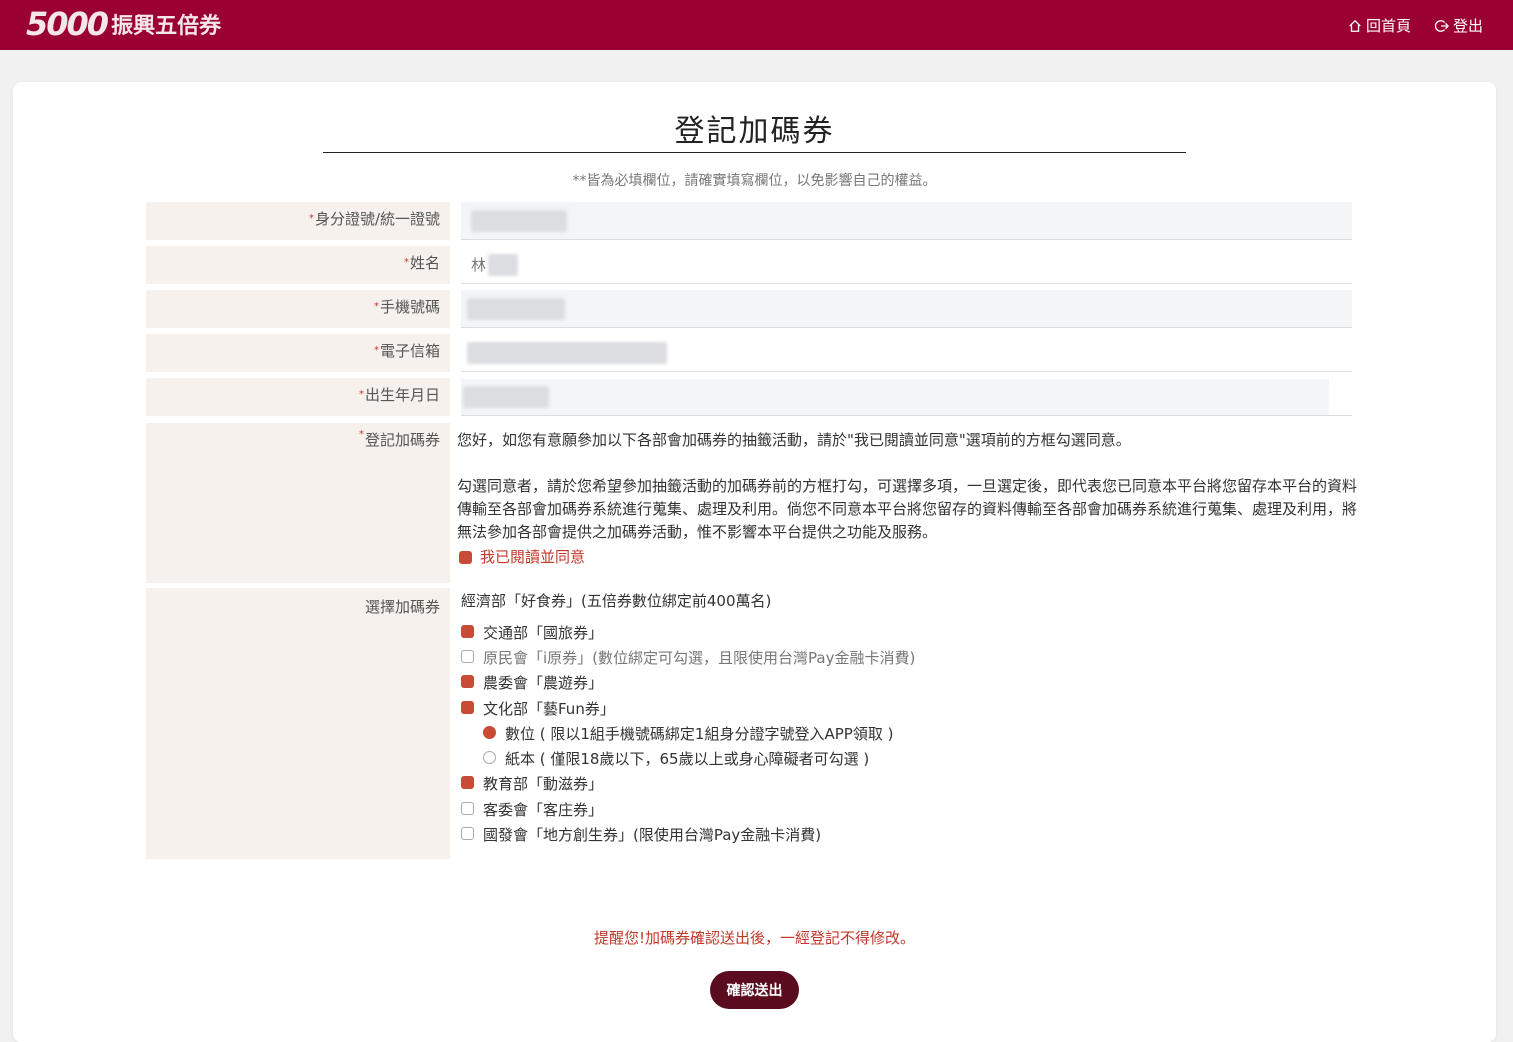 This screenshot has width=1513, height=1042. Describe the element at coordinates (616, 601) in the screenshot. I see `voucher-header: 經濟部「好食券」(五倍券數位綁定前400萬名)` at that location.